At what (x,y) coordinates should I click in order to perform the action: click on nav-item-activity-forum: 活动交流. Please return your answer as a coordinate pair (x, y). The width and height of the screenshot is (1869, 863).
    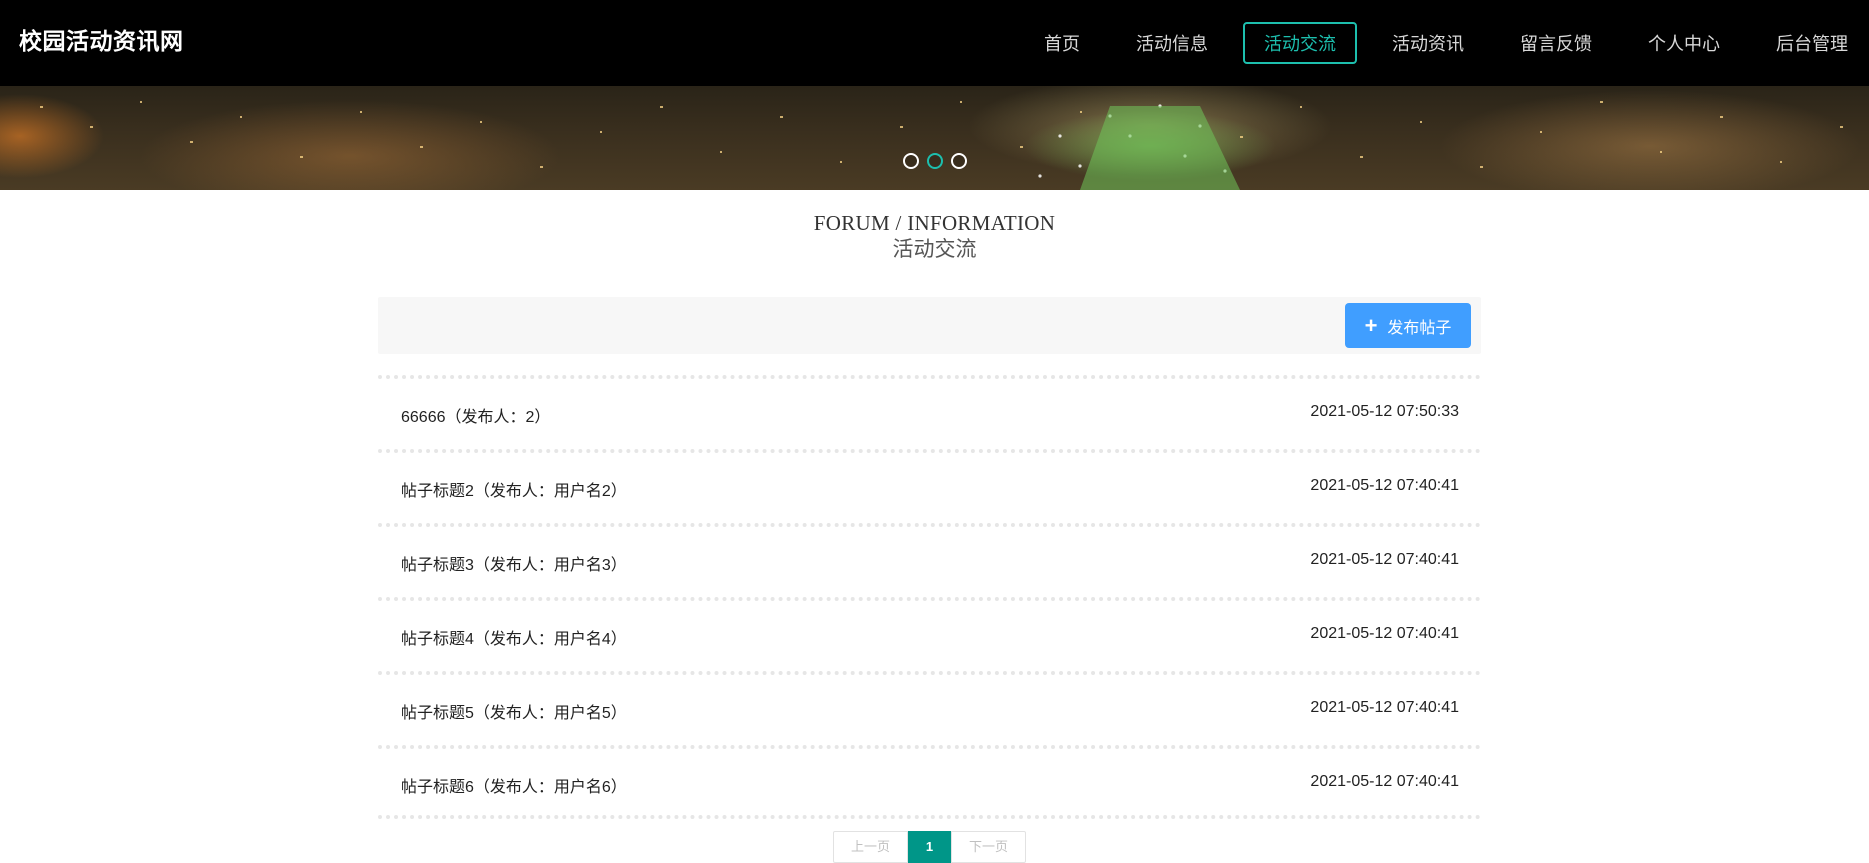
    Looking at the image, I should click on (1300, 43).